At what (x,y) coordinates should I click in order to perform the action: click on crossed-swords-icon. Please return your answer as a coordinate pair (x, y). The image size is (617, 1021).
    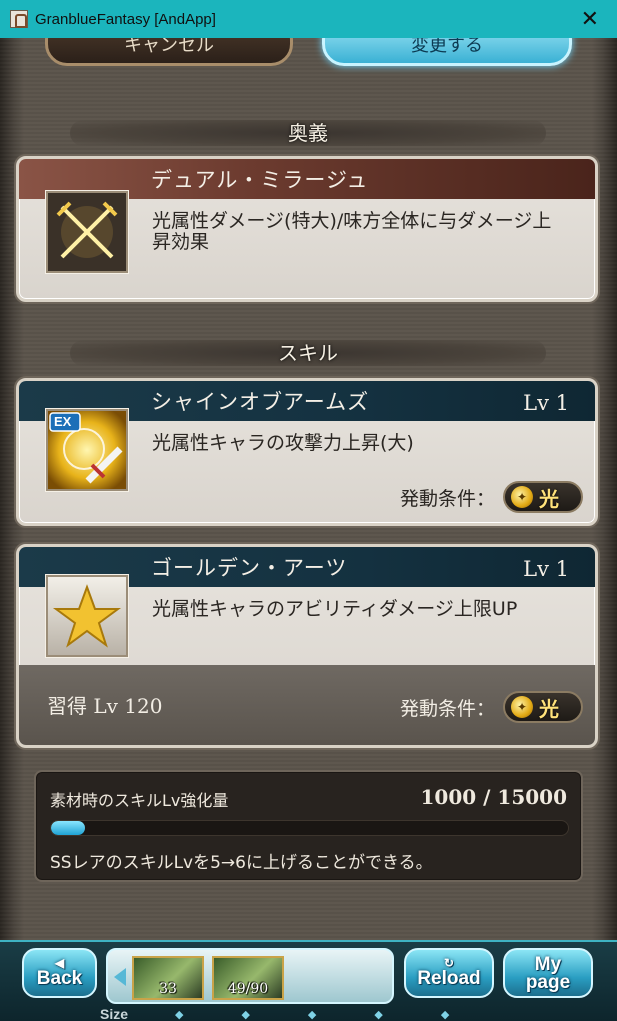
    Looking at the image, I should click on (87, 232).